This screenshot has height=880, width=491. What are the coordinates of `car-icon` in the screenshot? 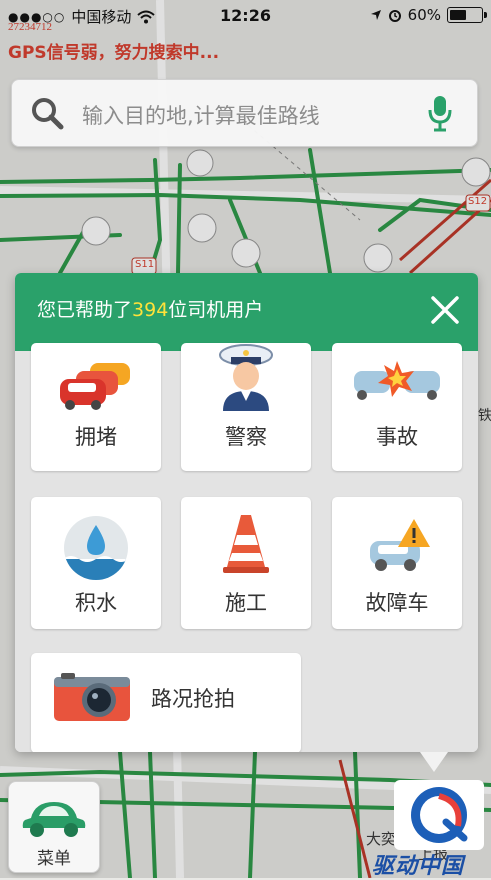 It's located at (54, 819).